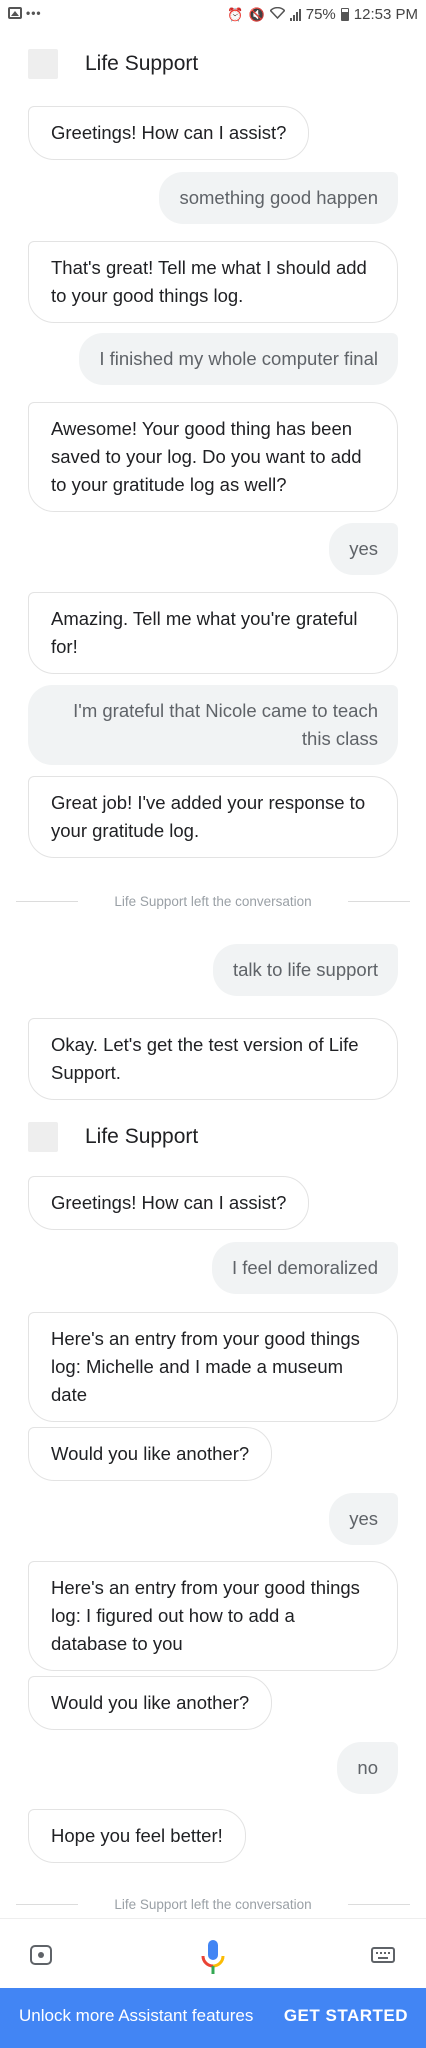 This screenshot has height=2048, width=426. I want to click on keyboard-icon, so click(383, 1955).